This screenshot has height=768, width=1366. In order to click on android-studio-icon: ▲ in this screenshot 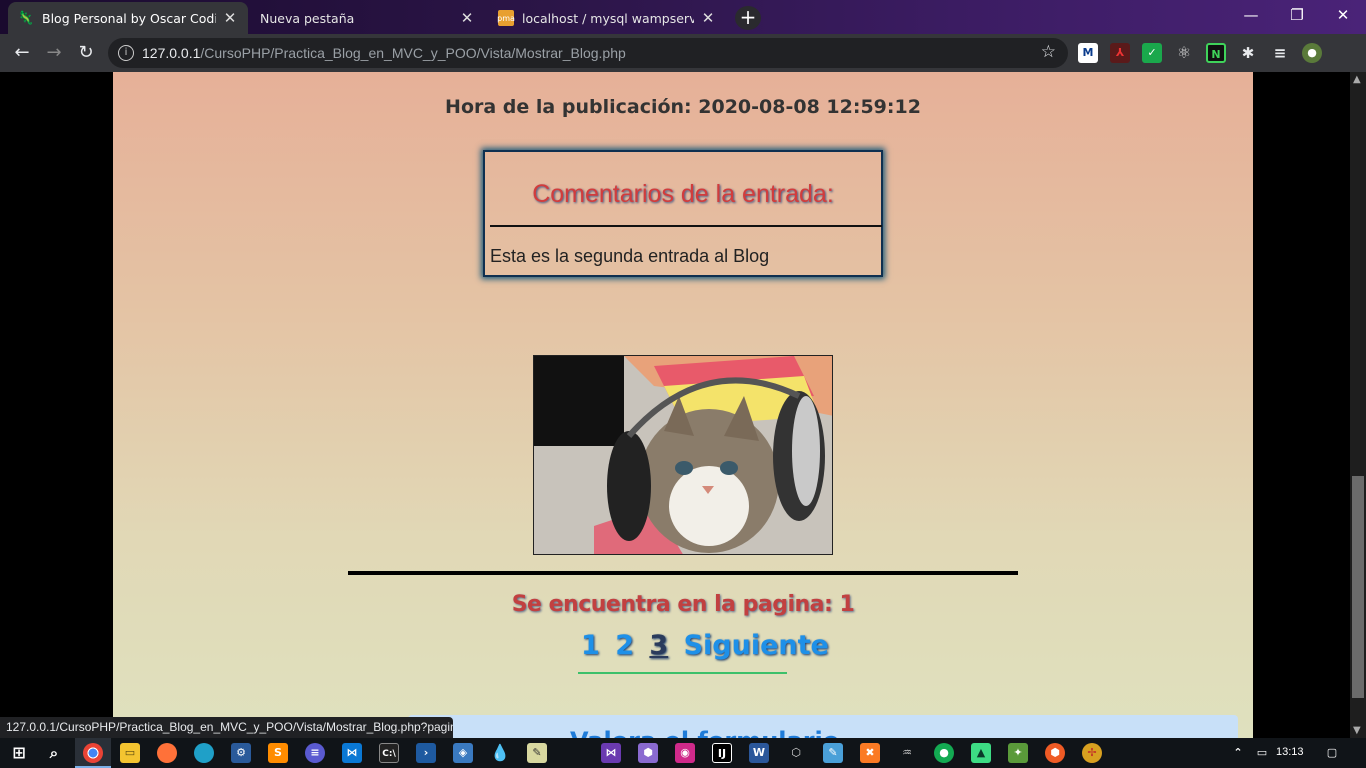, I will do `click(981, 753)`.